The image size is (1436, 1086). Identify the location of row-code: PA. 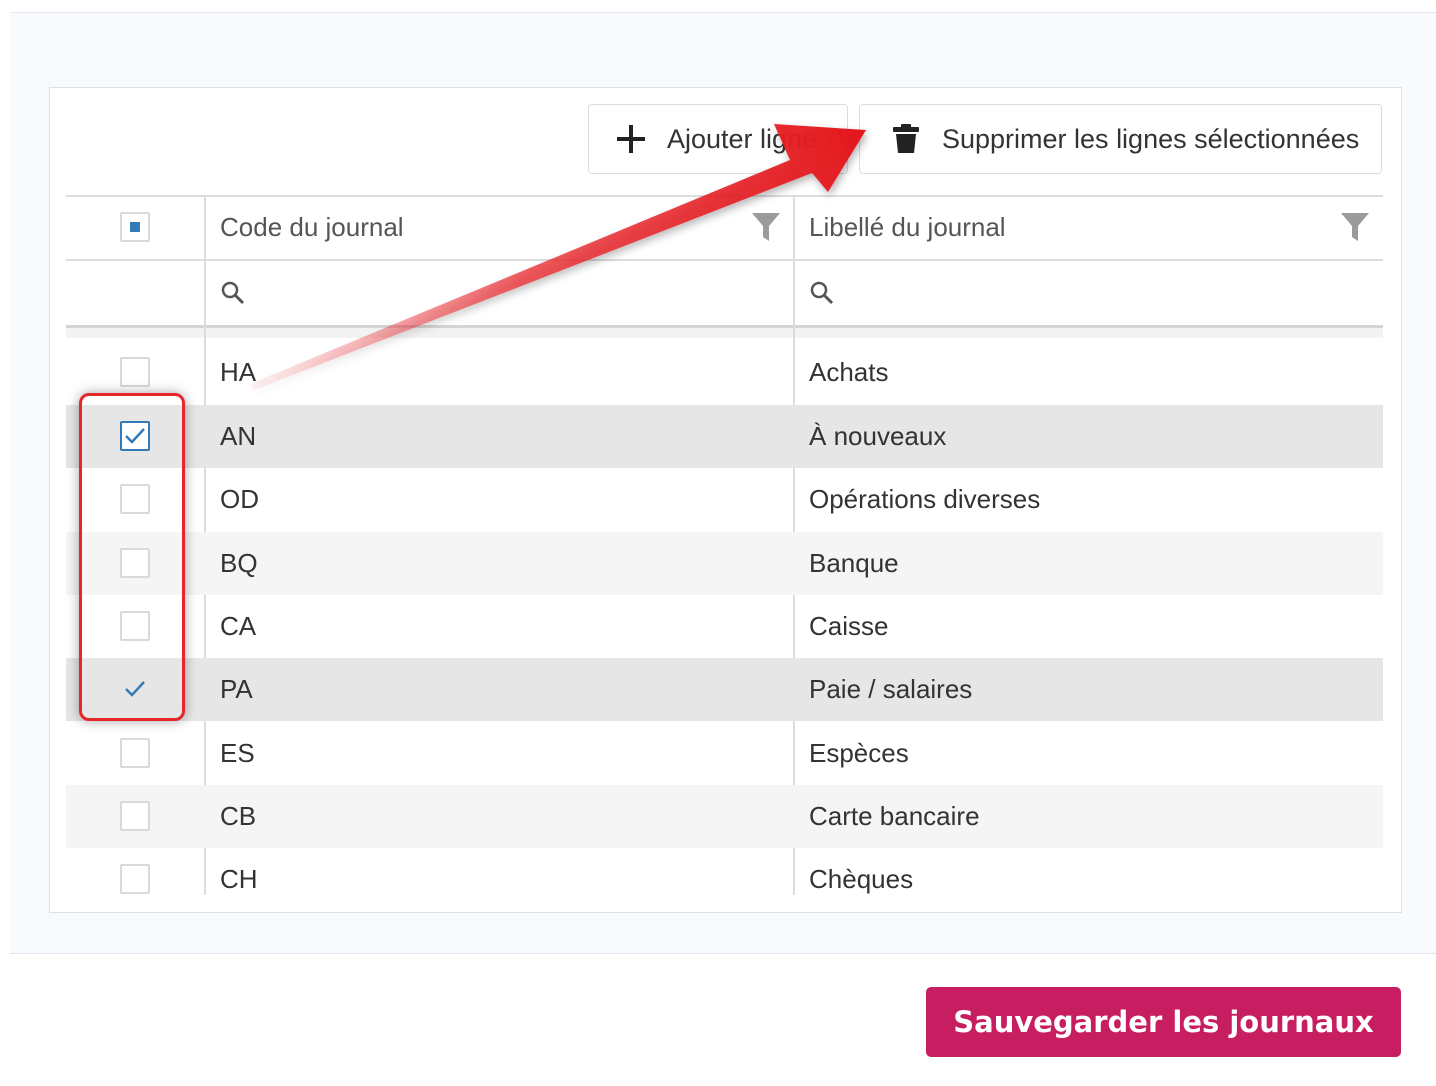
(236, 689).